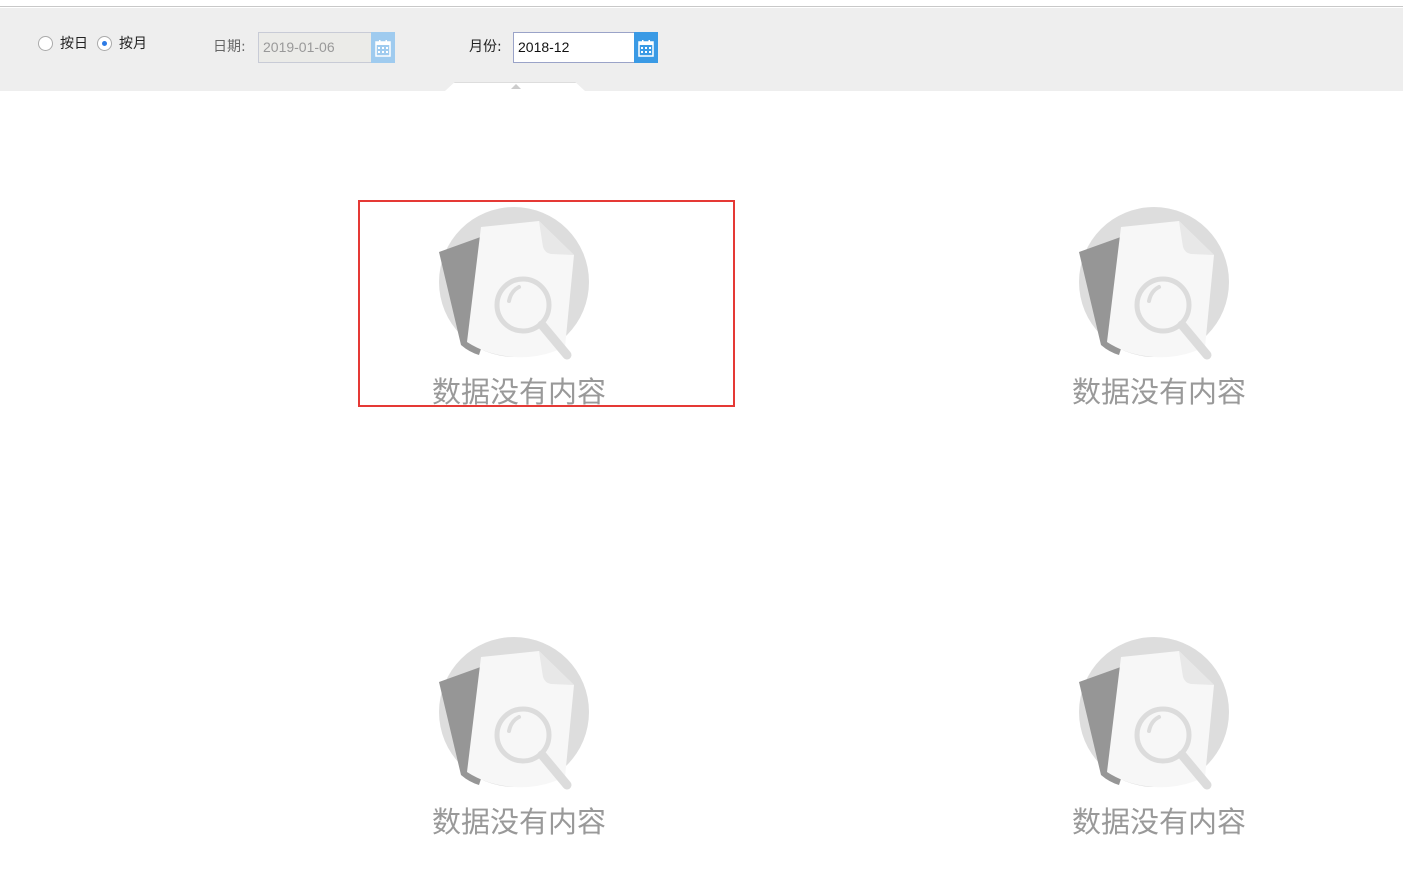 This screenshot has height=890, width=1403. What do you see at coordinates (574, 47) in the screenshot?
I see `month-input: 2018-12` at bounding box center [574, 47].